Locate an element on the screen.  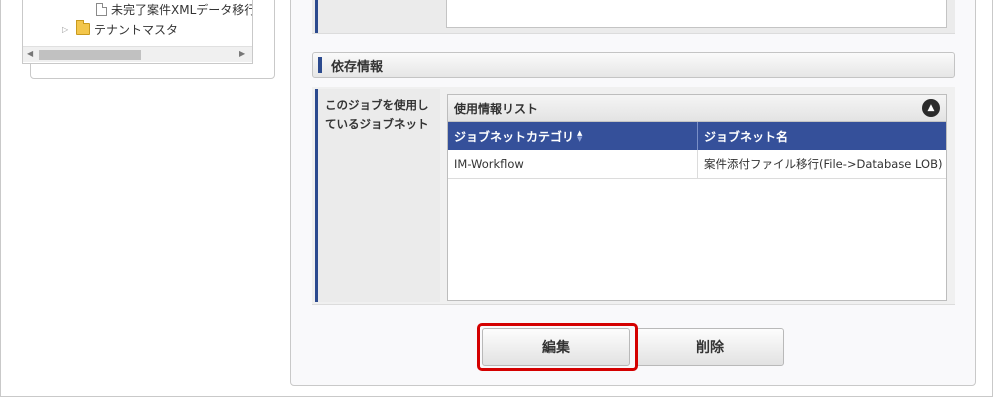
section-title: 依存情報 is located at coordinates (357, 67).